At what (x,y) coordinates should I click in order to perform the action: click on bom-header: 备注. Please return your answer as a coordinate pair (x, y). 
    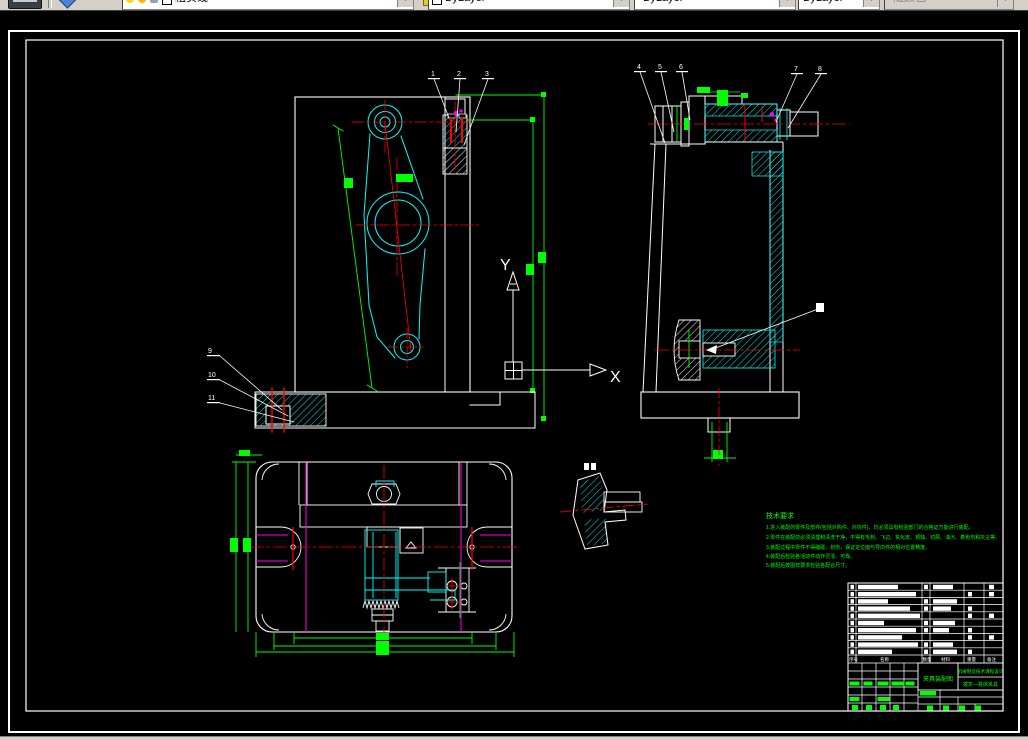
    Looking at the image, I should click on (991, 659).